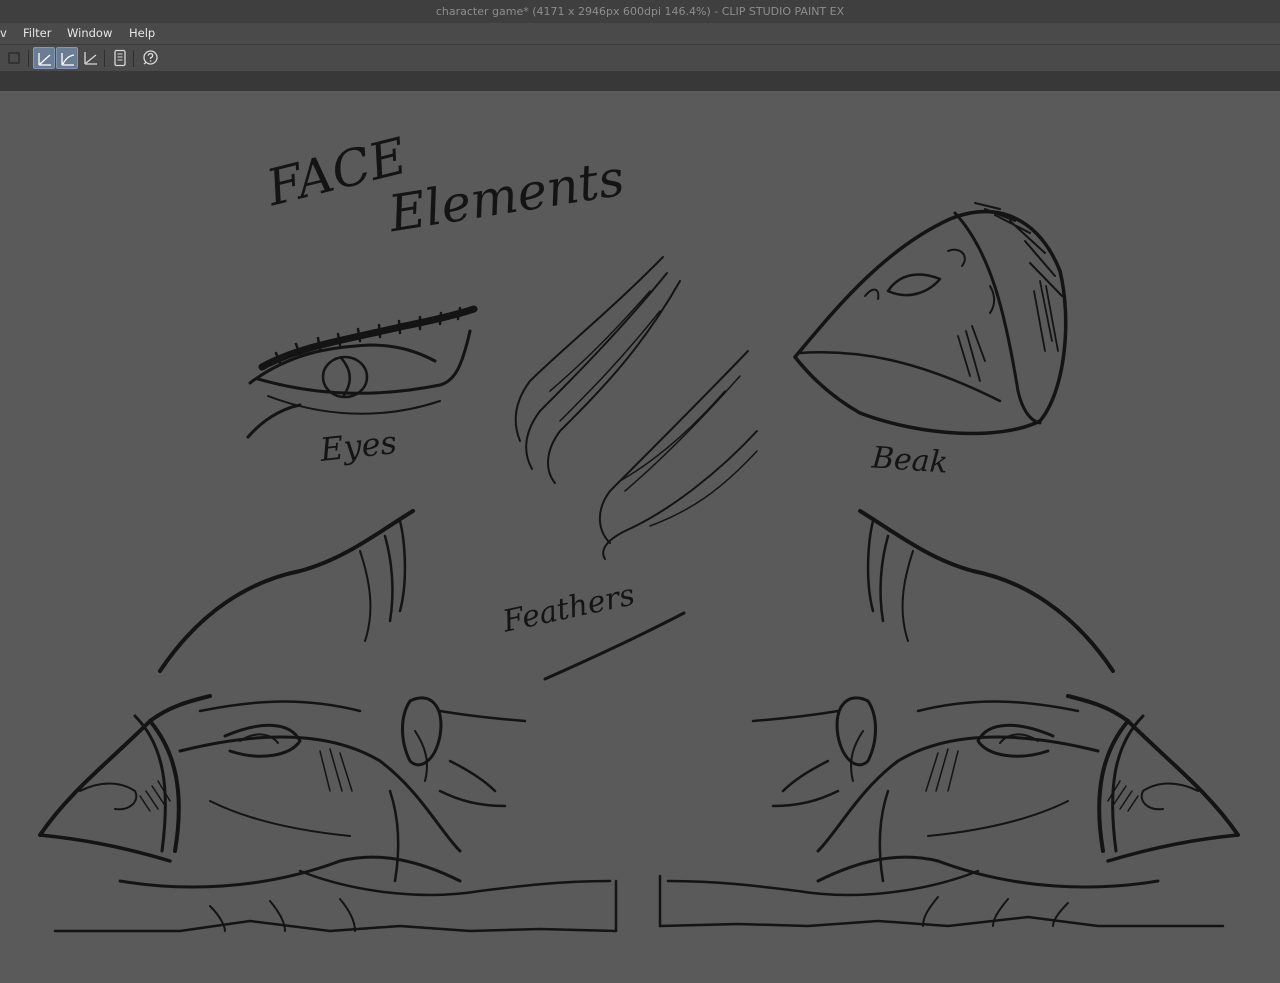  I want to click on stabilization-line-icon, so click(44, 59).